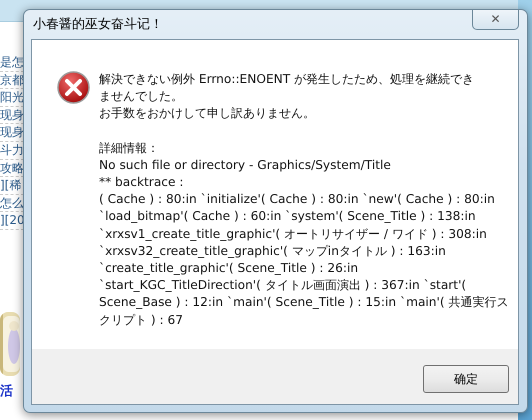 Image resolution: width=532 pixels, height=420 pixels. What do you see at coordinates (287, 79) in the screenshot?
I see `error-message-line: 解決できない例外 Errno::ENOENT が発生したため、処理を継続でき` at bounding box center [287, 79].